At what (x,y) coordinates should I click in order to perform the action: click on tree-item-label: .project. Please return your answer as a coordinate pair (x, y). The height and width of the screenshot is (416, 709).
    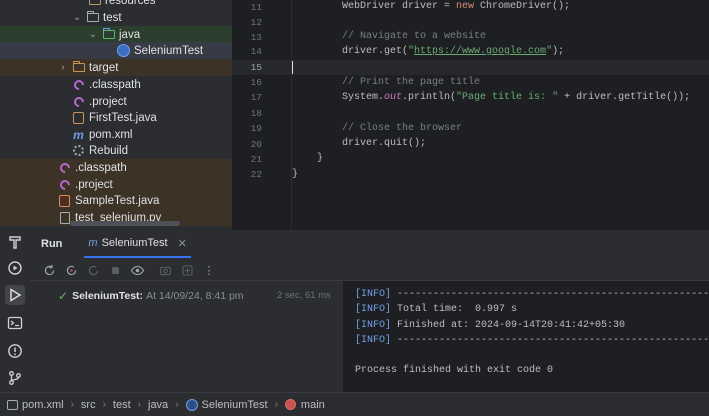
    Looking at the image, I should click on (108, 101).